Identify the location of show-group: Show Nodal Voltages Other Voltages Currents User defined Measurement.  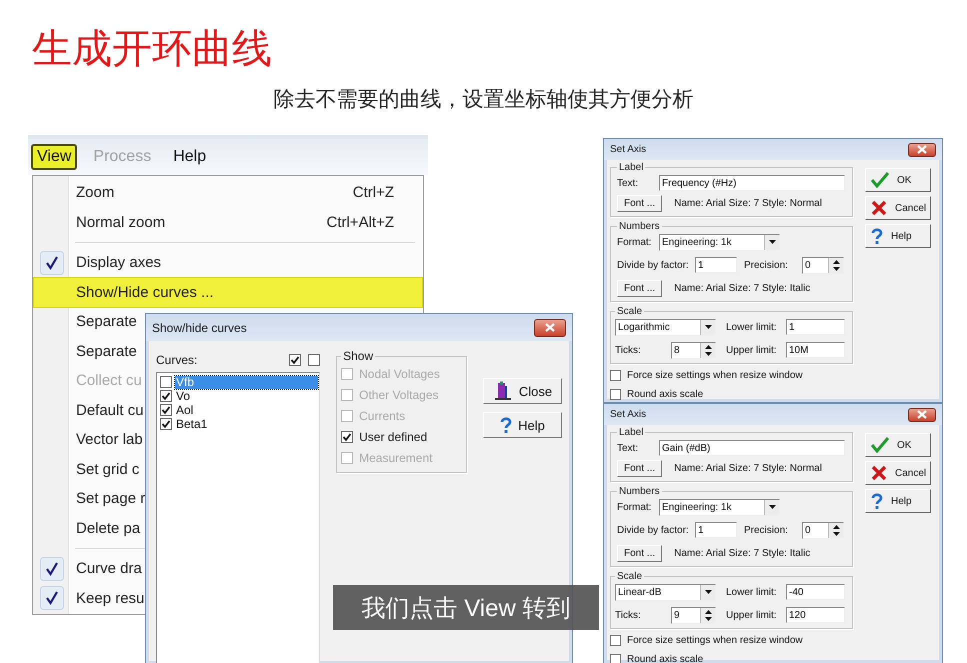
(401, 411).